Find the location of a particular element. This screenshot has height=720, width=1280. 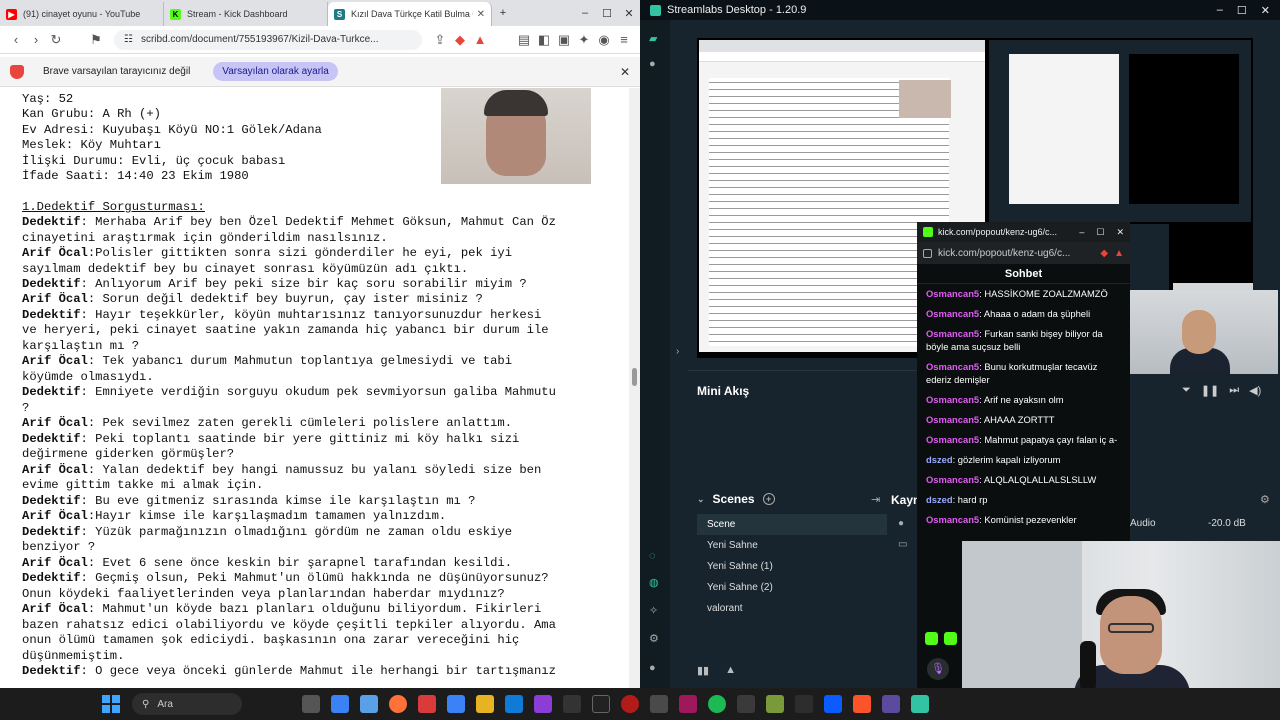

sidebar-icon: ◧ is located at coordinates (544, 40).